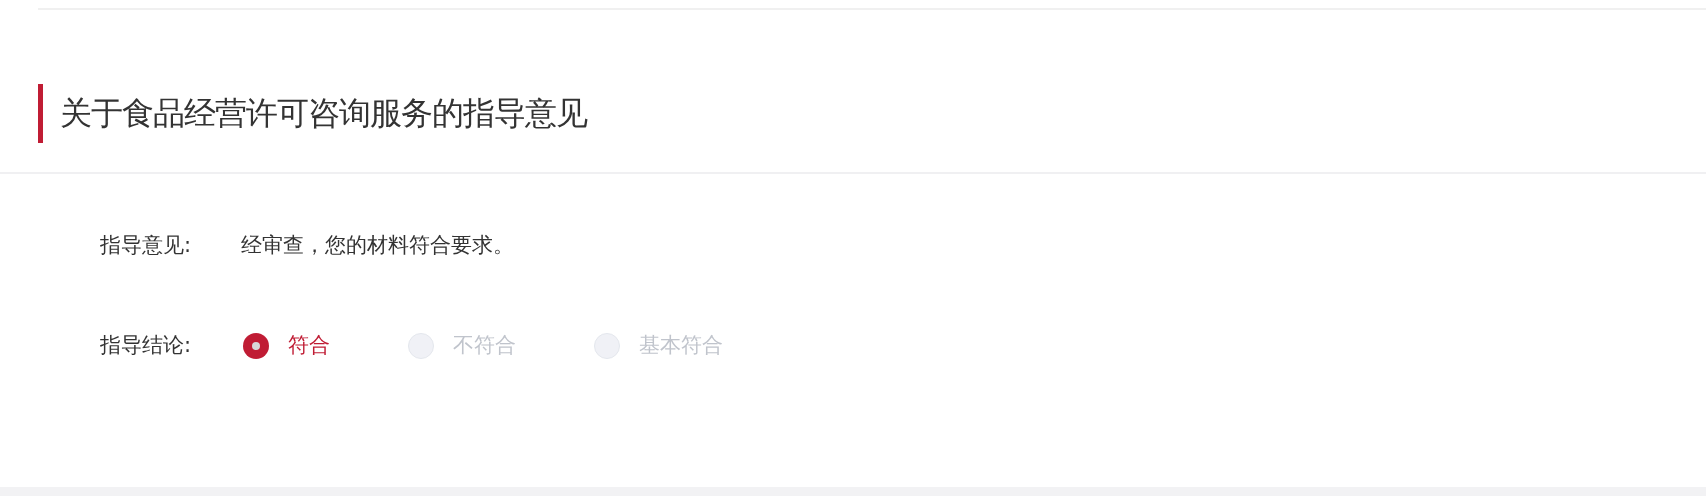 The image size is (1706, 496). I want to click on field-value: 经审查，您的材料符合要求。, so click(377, 246).